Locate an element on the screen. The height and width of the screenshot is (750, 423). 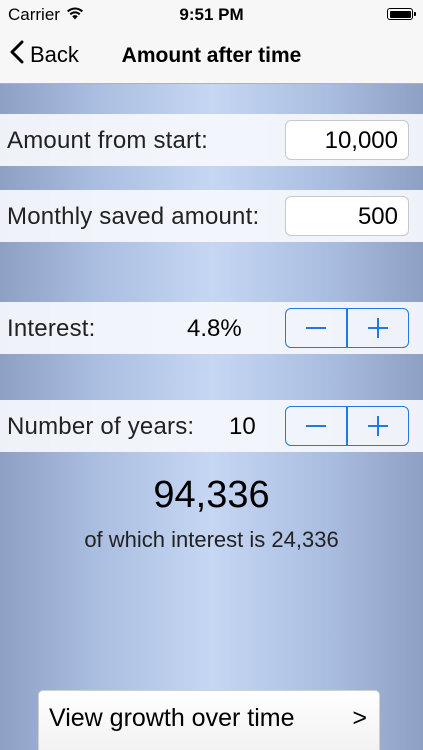
navigation-bar: Back Amount after time is located at coordinates (211, 57).